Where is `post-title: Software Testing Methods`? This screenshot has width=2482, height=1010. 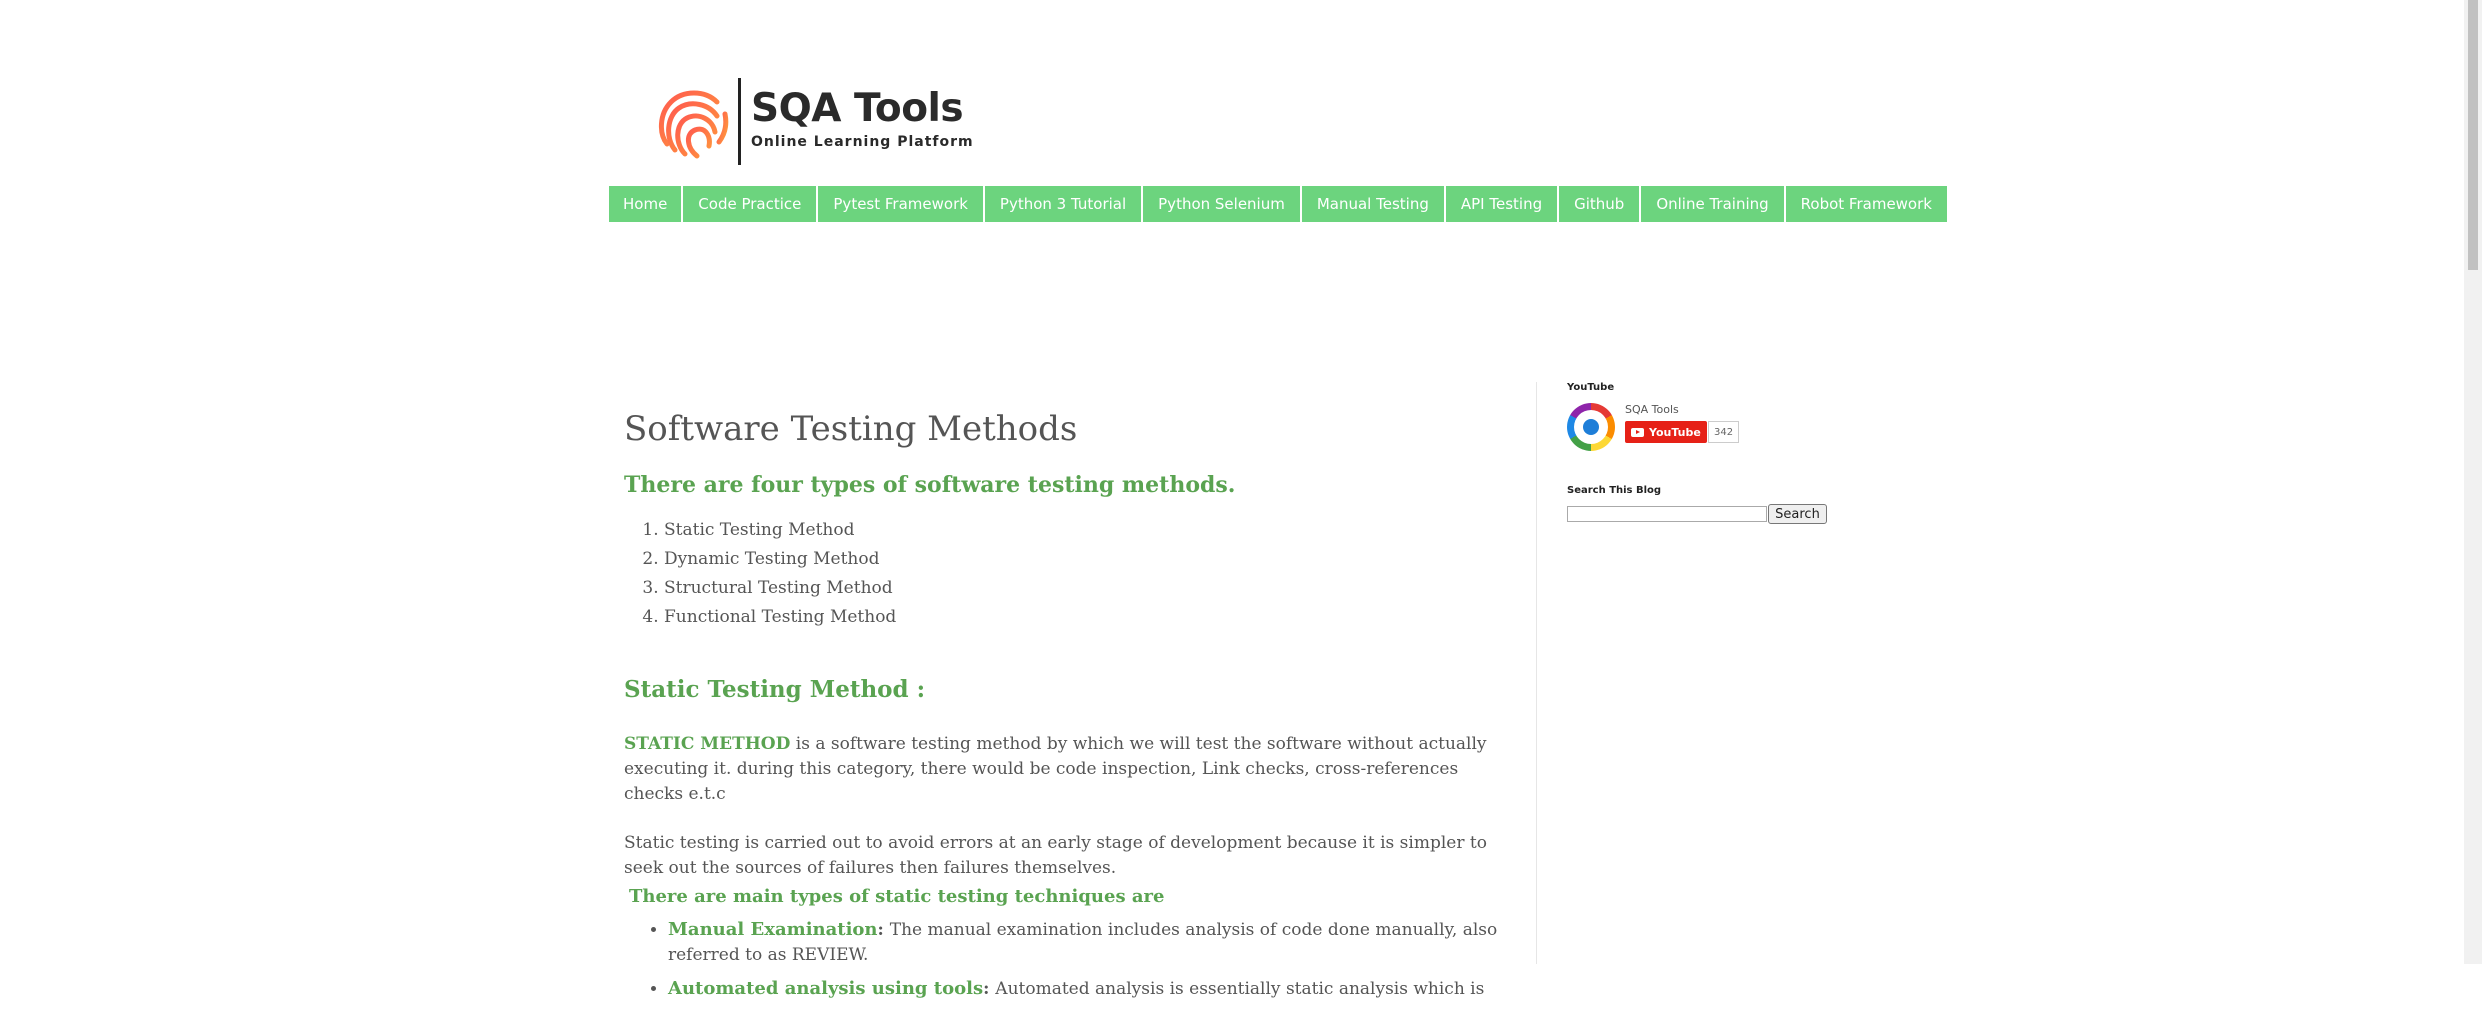 post-title: Software Testing Methods is located at coordinates (851, 429).